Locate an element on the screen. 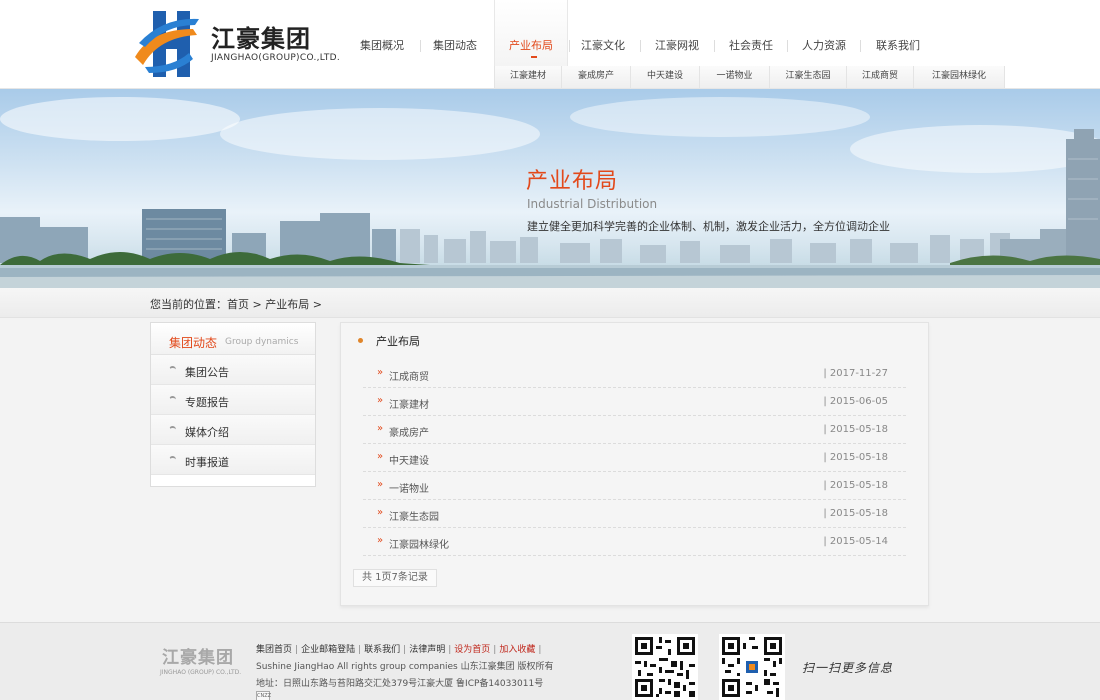 The width and height of the screenshot is (1100, 700). subnav-item-landscaping: 江豪园林绿化 is located at coordinates (959, 77).